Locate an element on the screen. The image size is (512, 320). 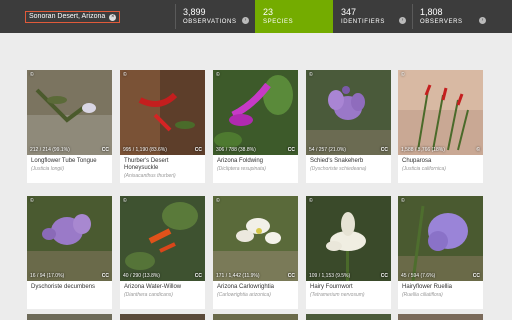
common-name: Arizona Foldwing is located at coordinates (256, 161).